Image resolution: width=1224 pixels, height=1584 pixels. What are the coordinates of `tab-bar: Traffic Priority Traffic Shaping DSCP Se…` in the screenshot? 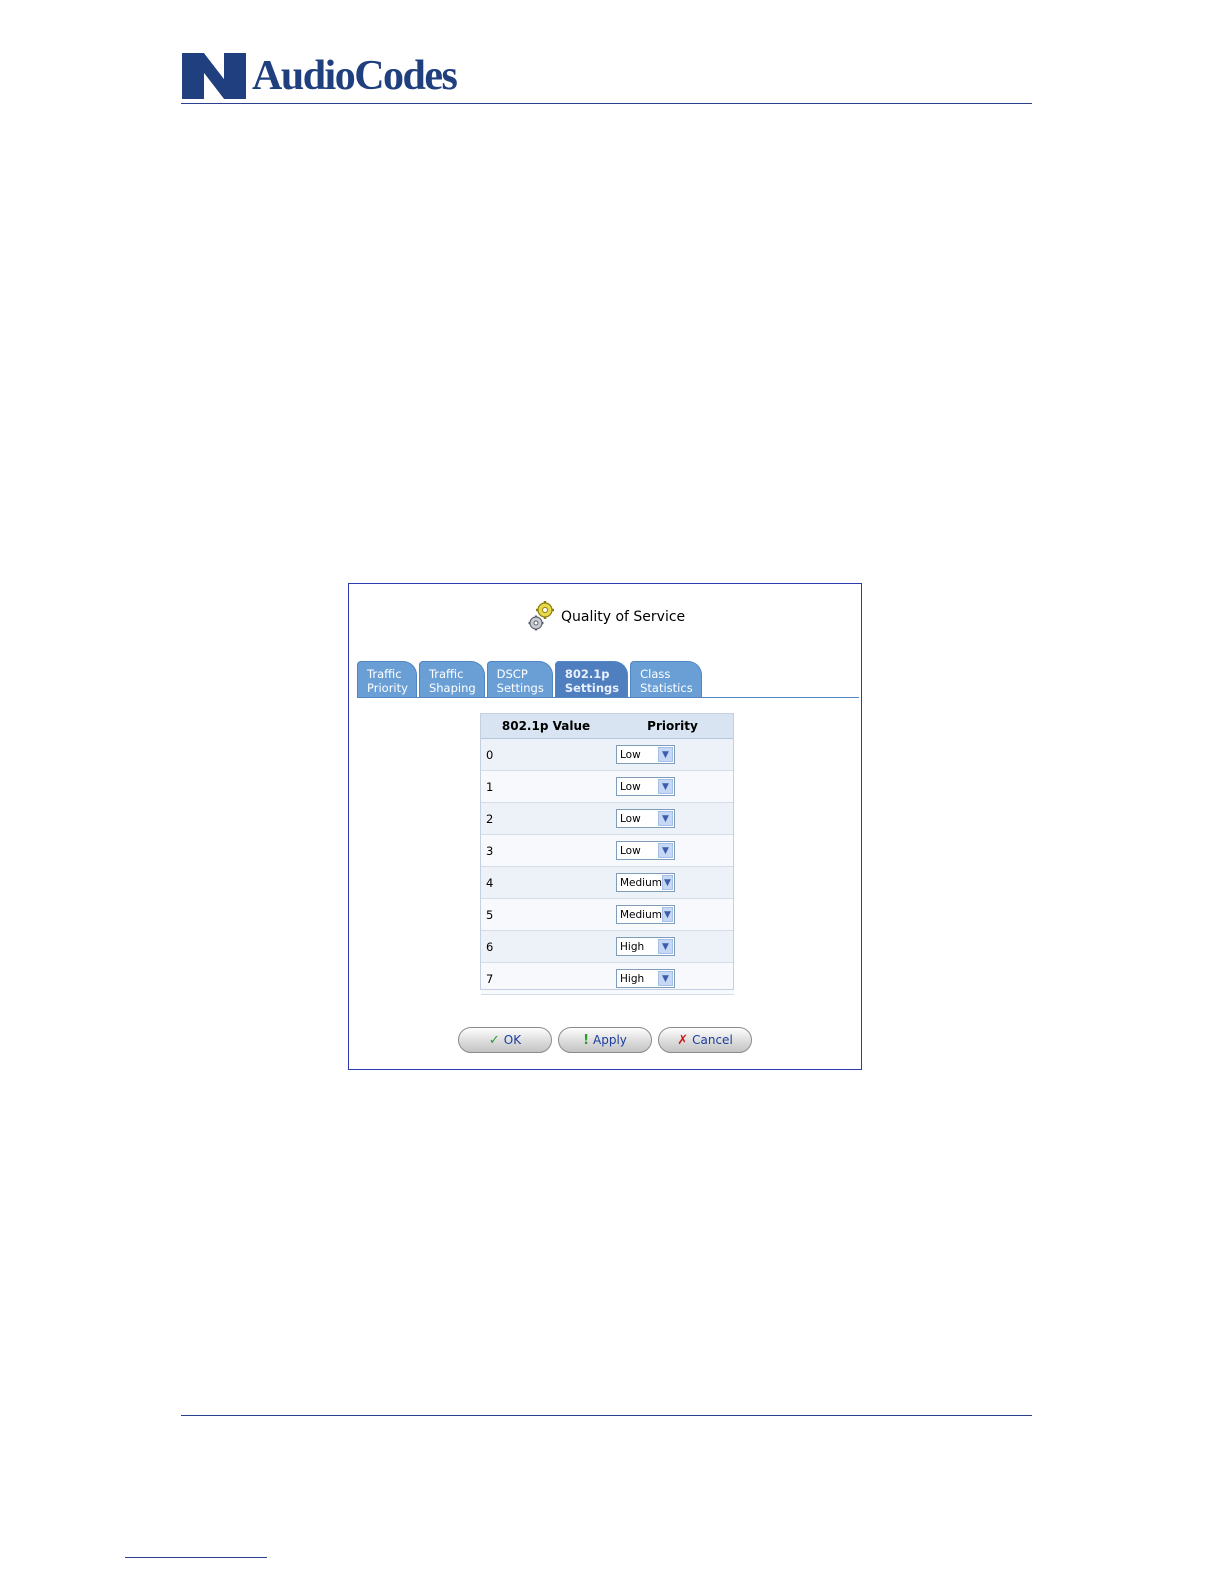 It's located at (529, 679).